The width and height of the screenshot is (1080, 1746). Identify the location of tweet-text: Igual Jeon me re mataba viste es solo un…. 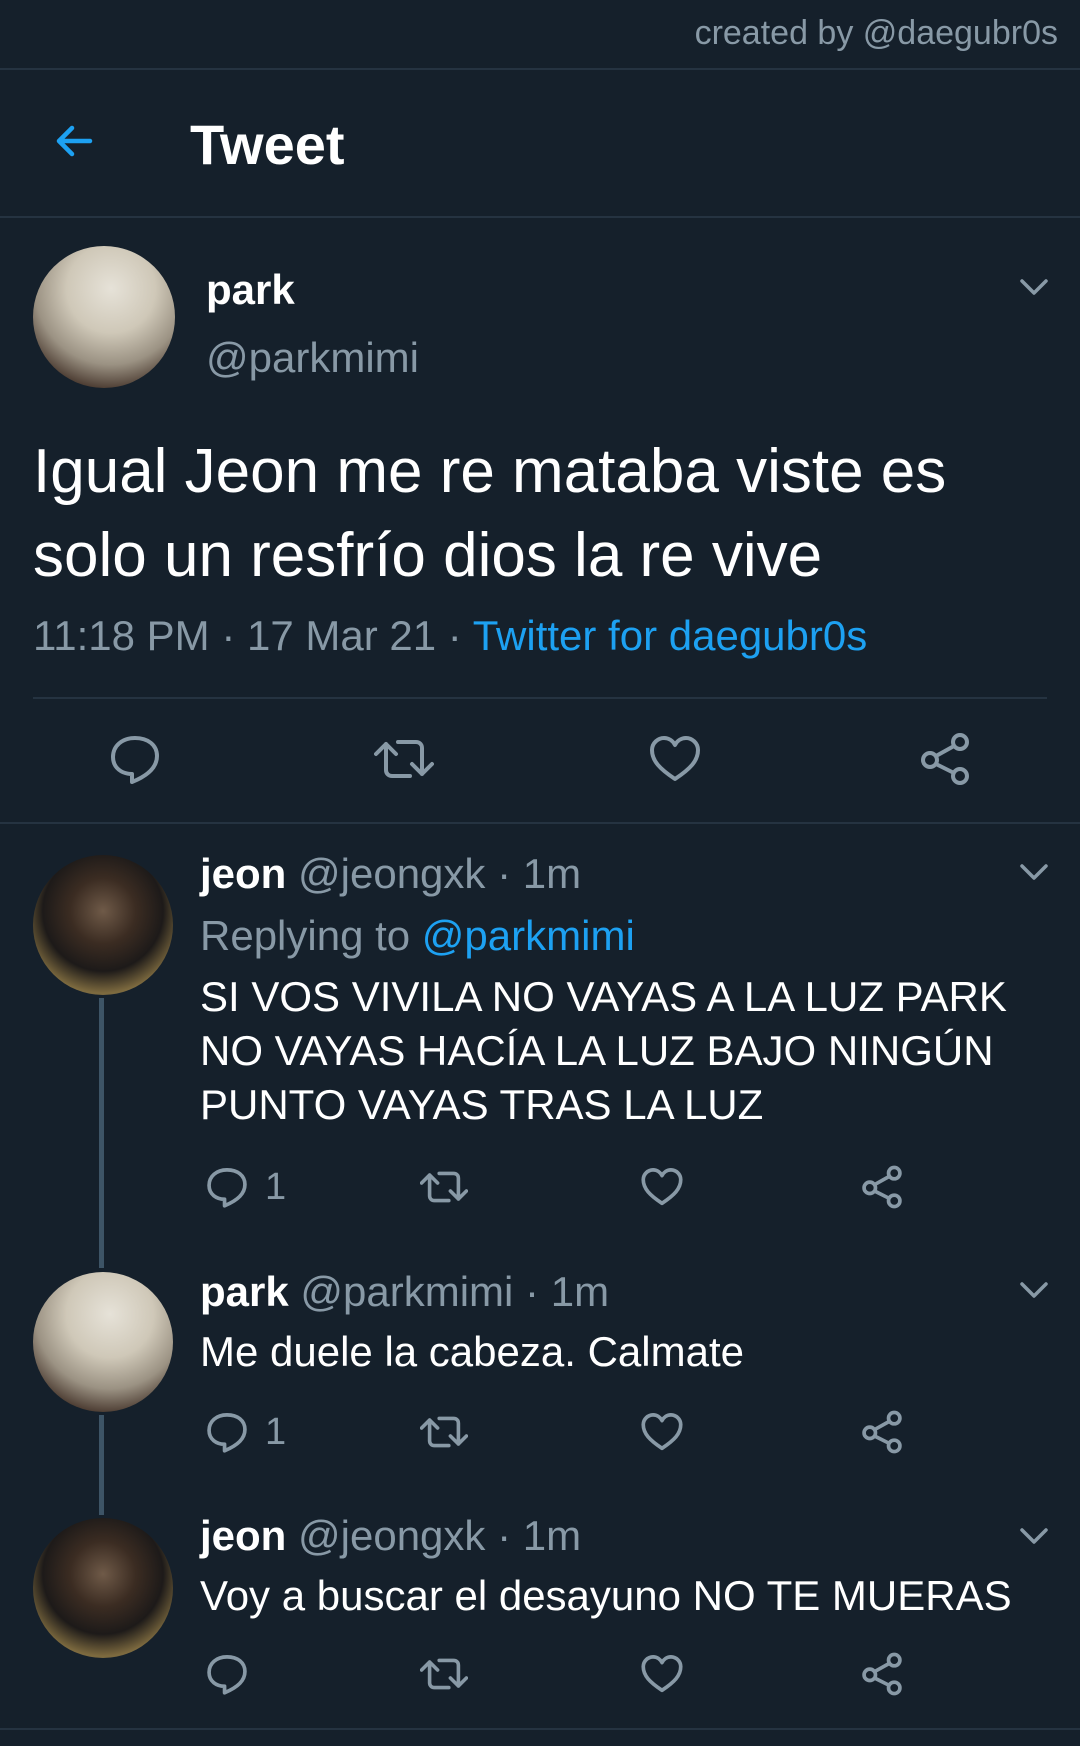
(490, 513).